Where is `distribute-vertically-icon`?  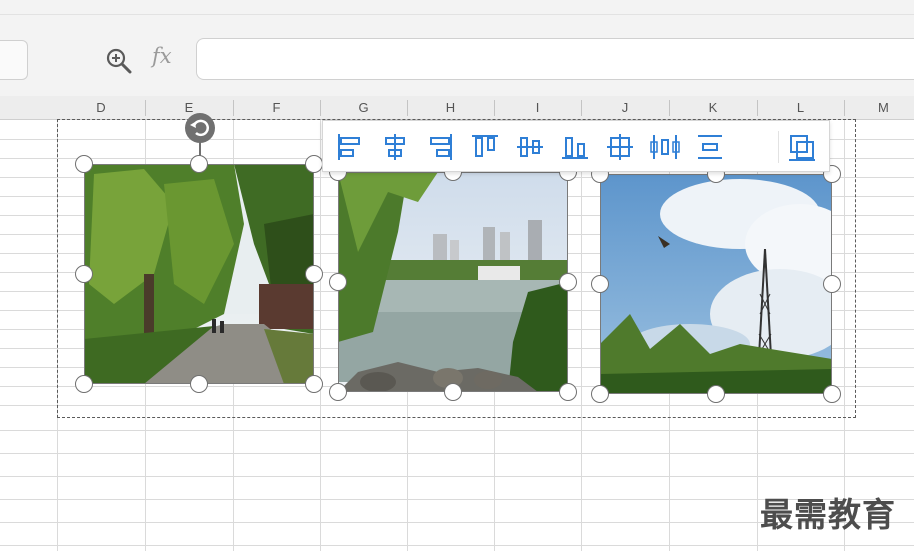
distribute-vertically-icon is located at coordinates (710, 147).